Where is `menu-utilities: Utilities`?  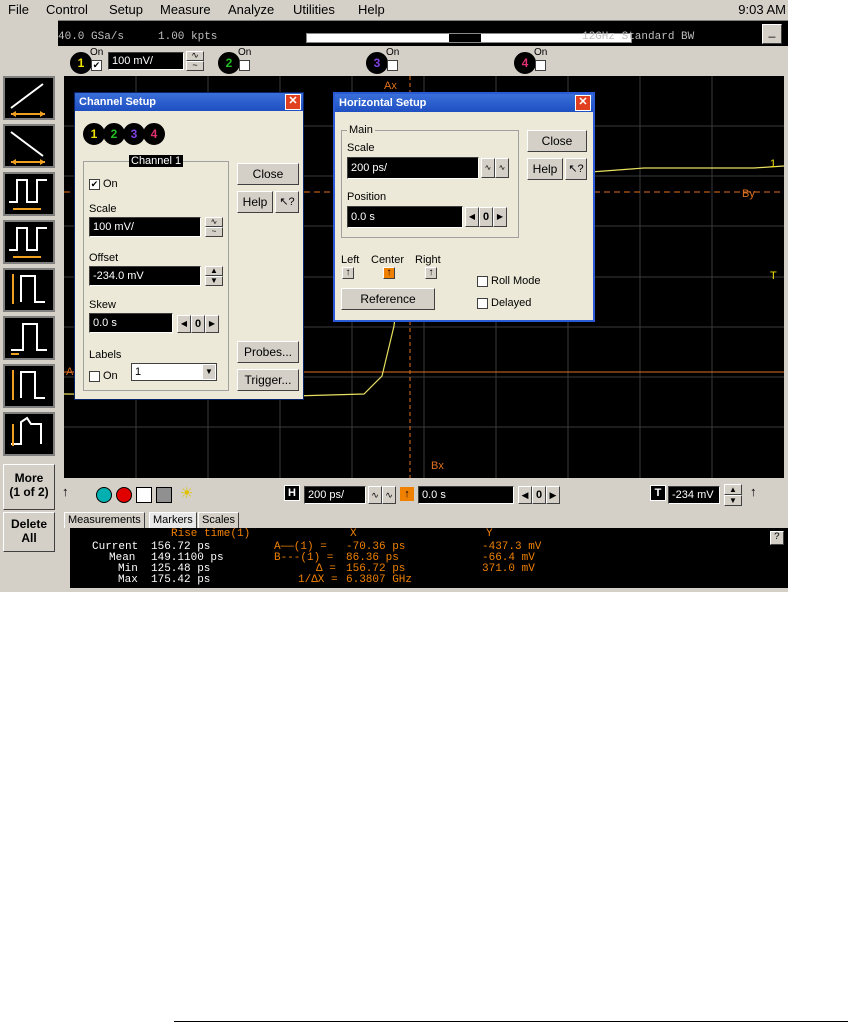
menu-utilities: Utilities is located at coordinates (314, 9).